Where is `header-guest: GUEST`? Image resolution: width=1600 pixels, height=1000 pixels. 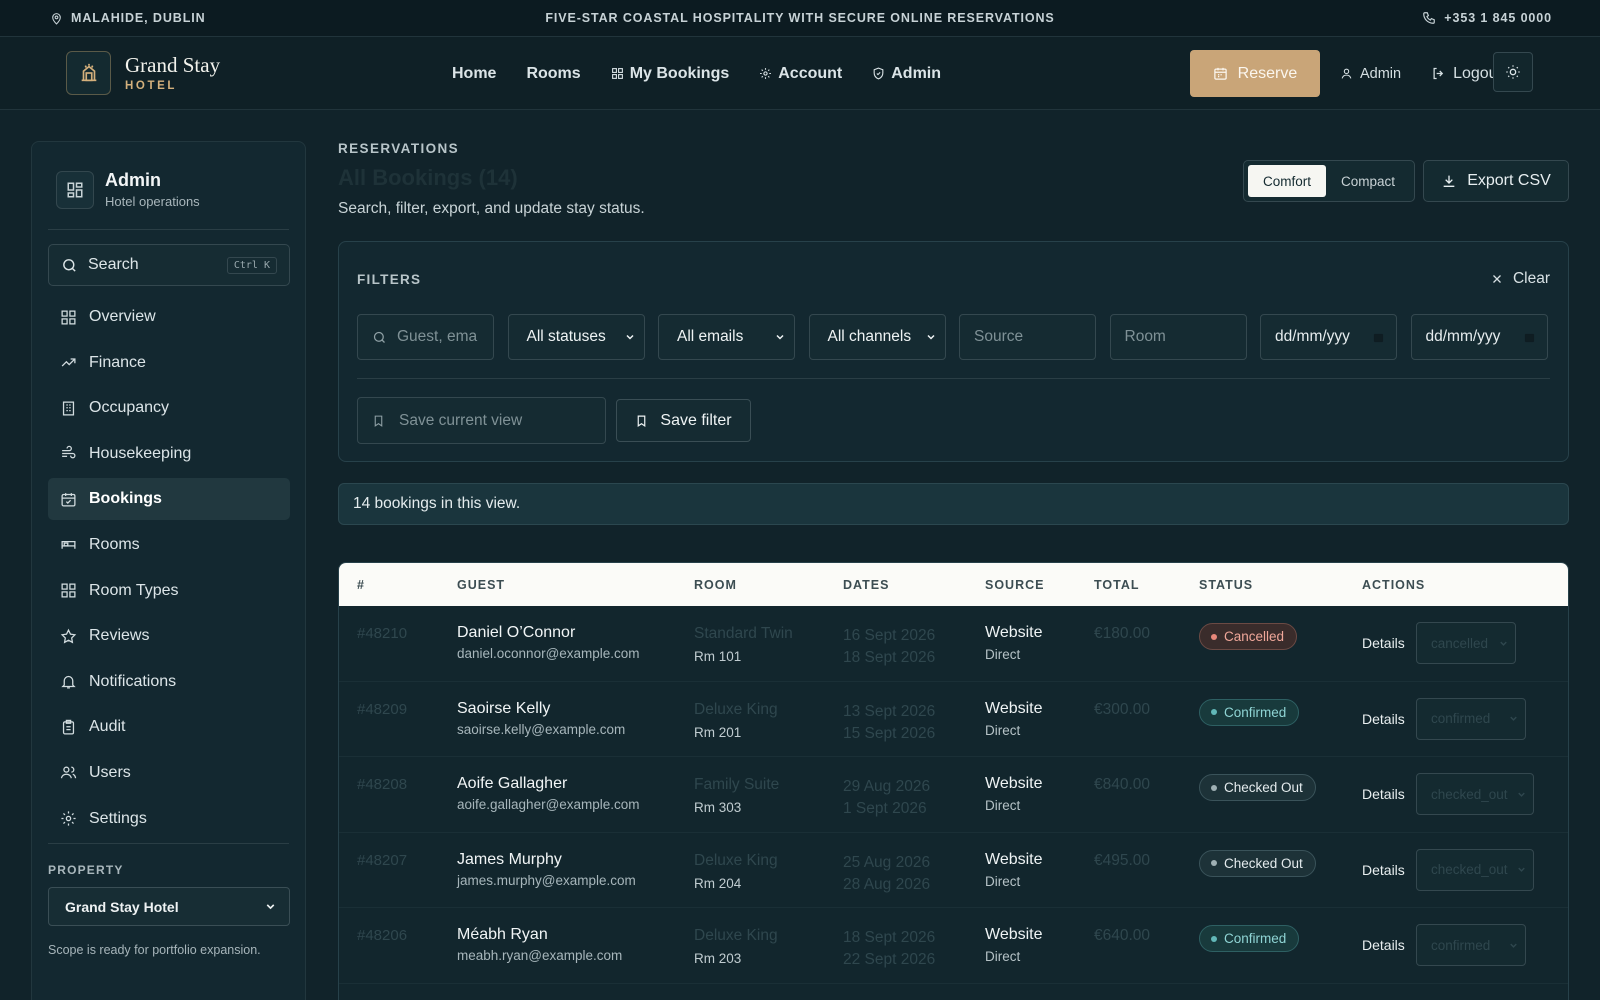 header-guest: GUEST is located at coordinates (481, 585).